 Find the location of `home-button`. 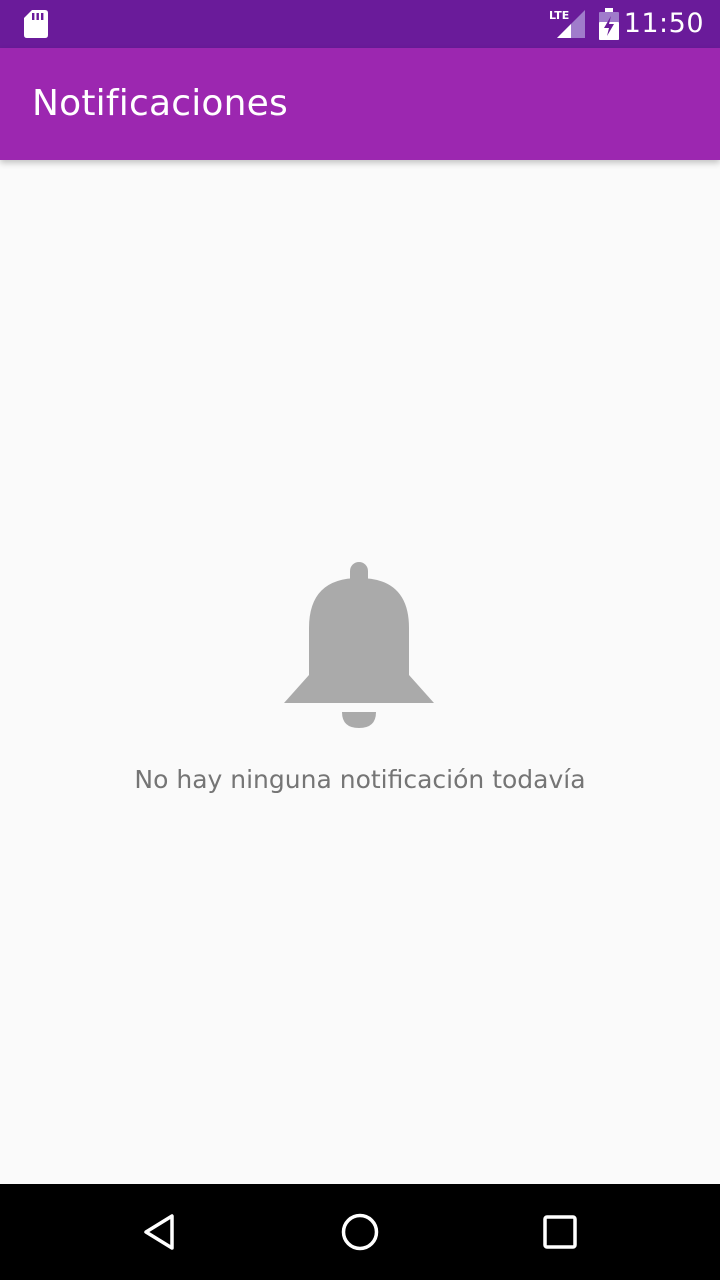

home-button is located at coordinates (360, 1232).